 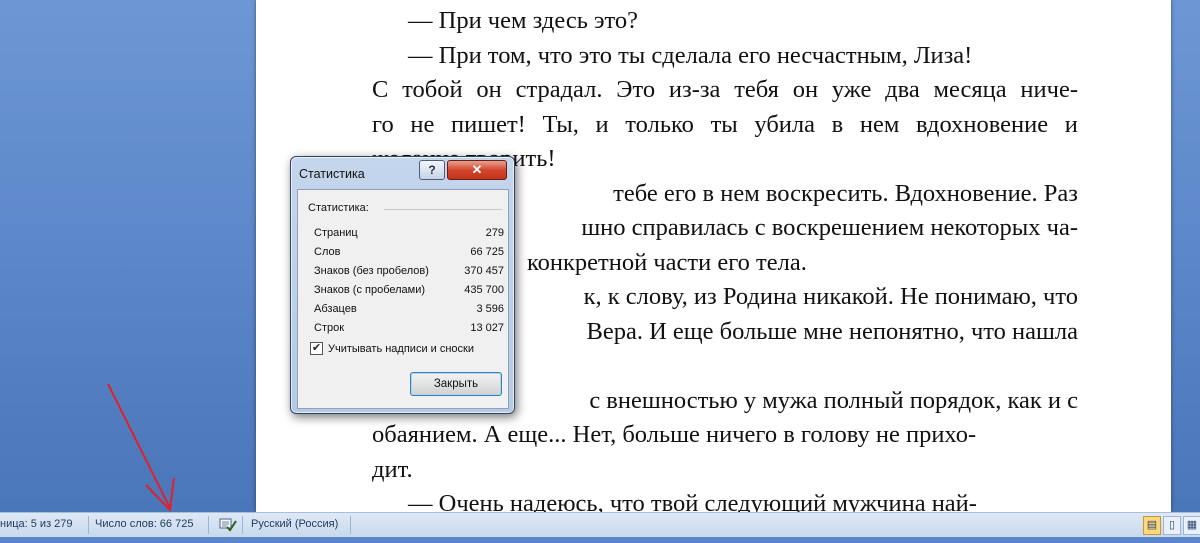 I want to click on stat-label: Слов, so click(x=327, y=252).